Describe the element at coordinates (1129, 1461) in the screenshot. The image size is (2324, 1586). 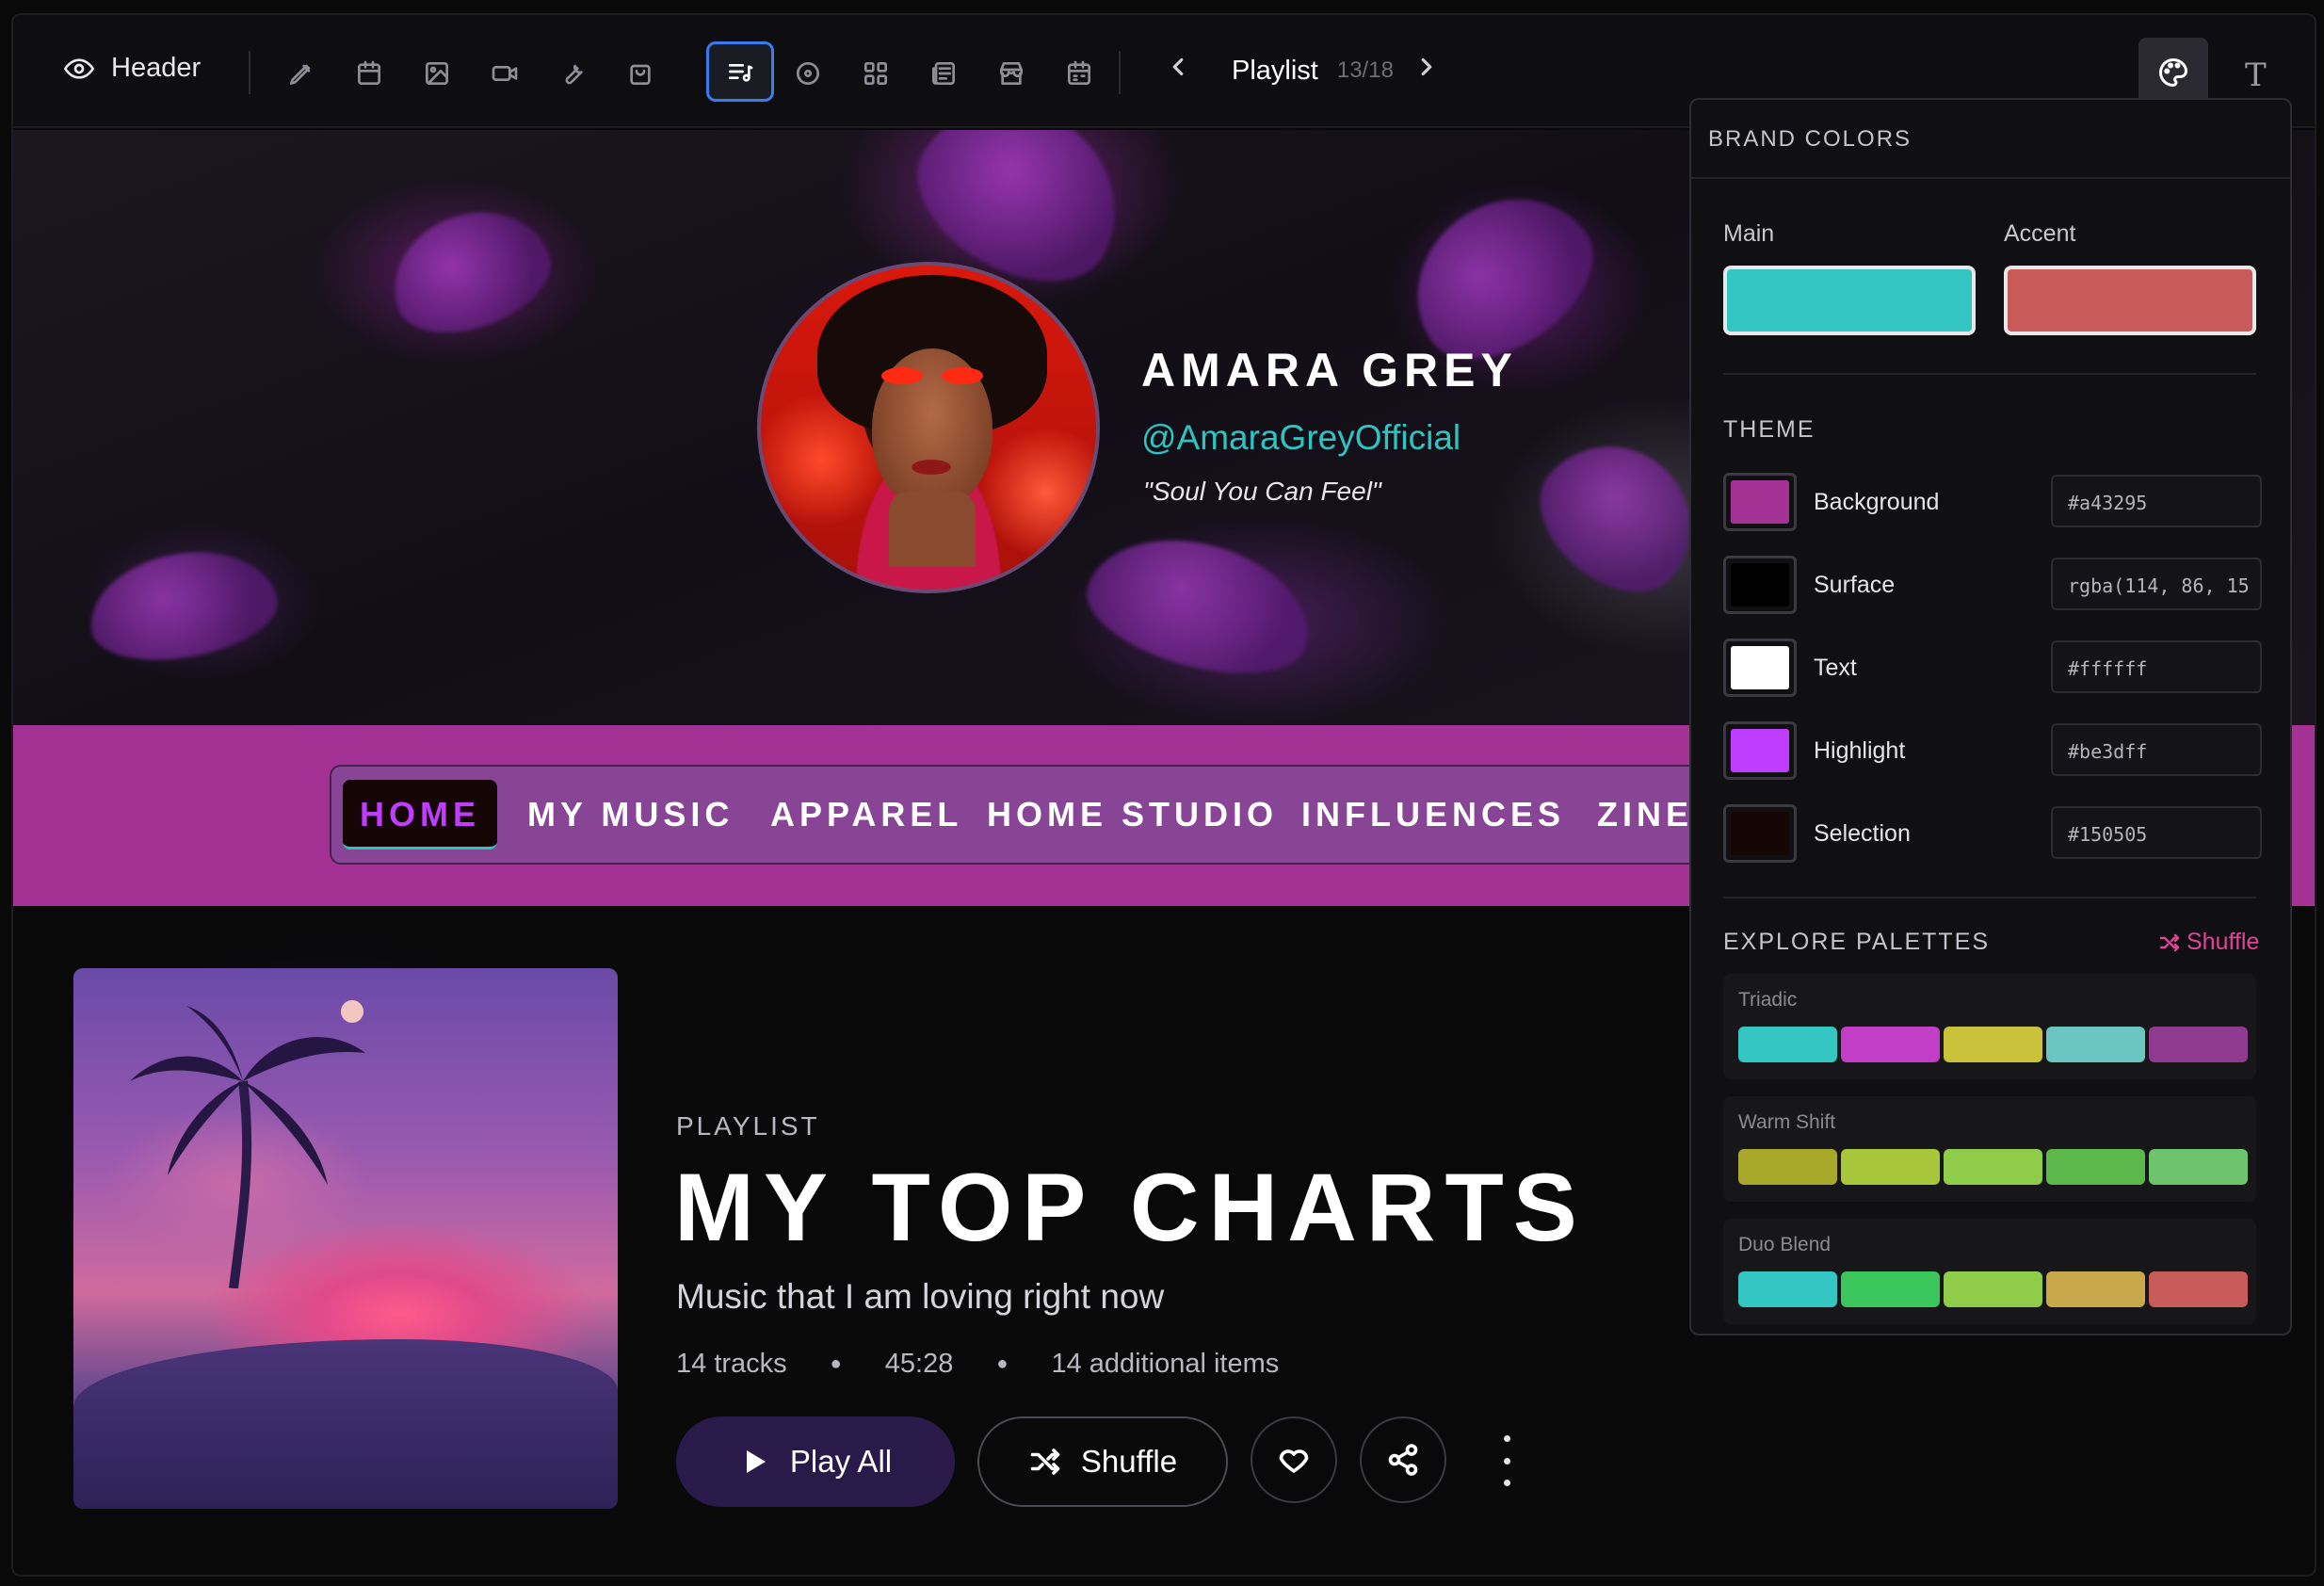
I see `shuffle-label: Shuffle` at that location.